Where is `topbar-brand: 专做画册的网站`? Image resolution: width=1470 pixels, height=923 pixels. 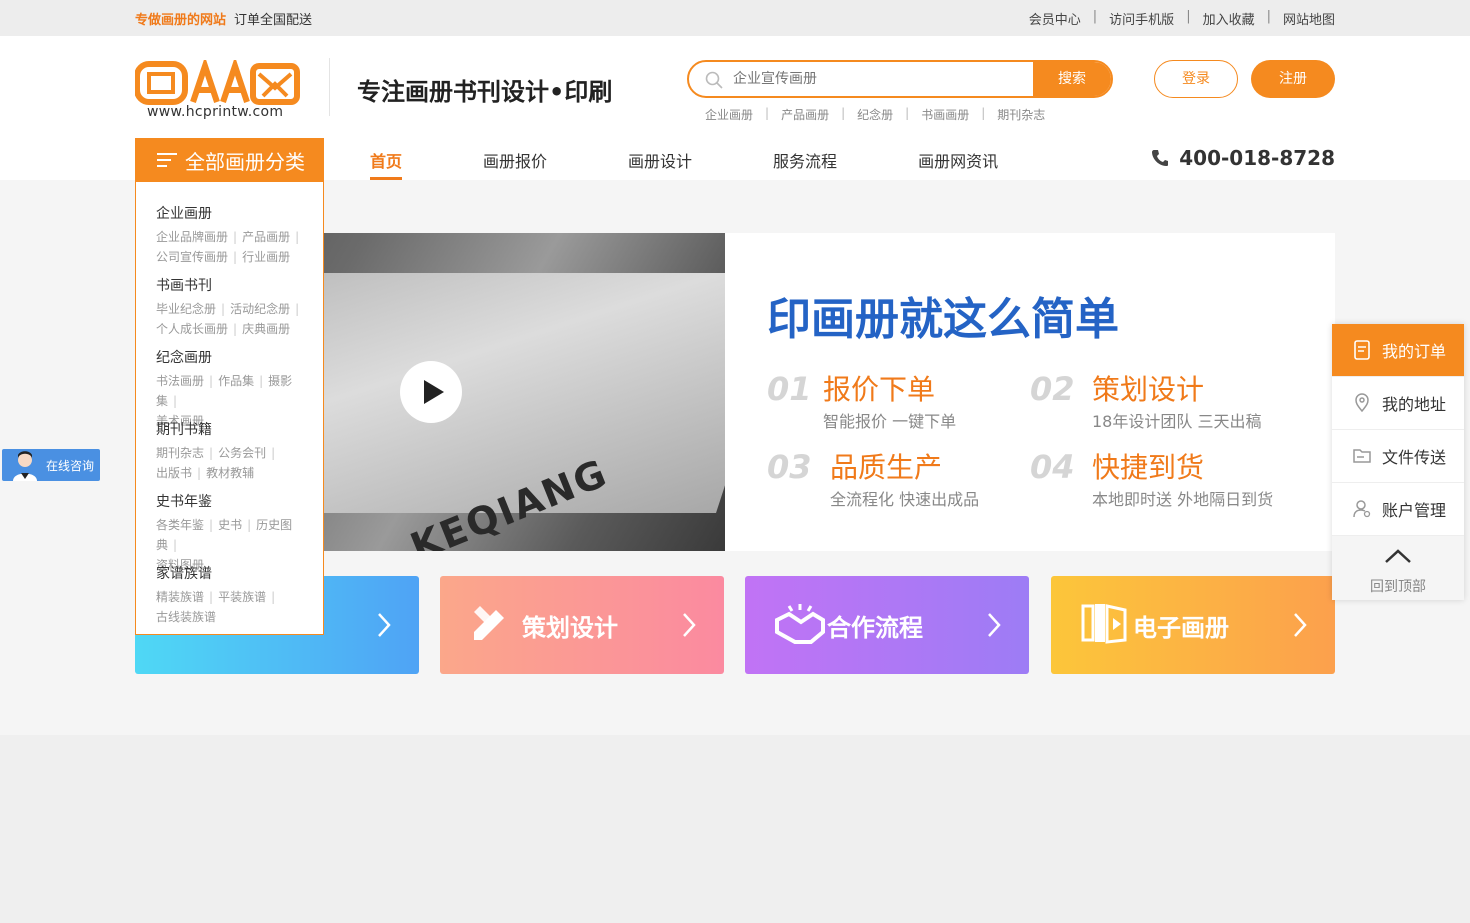 topbar-brand: 专做画册的网站 is located at coordinates (181, 20).